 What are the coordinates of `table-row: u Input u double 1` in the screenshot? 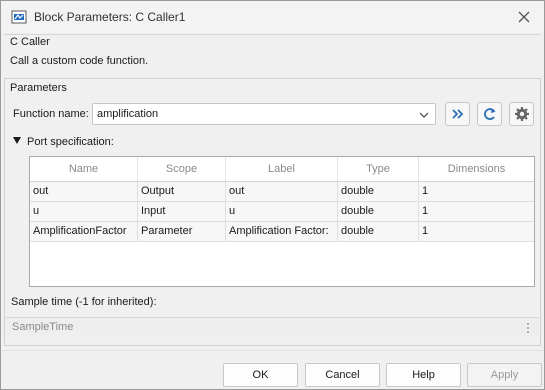 It's located at (282, 212).